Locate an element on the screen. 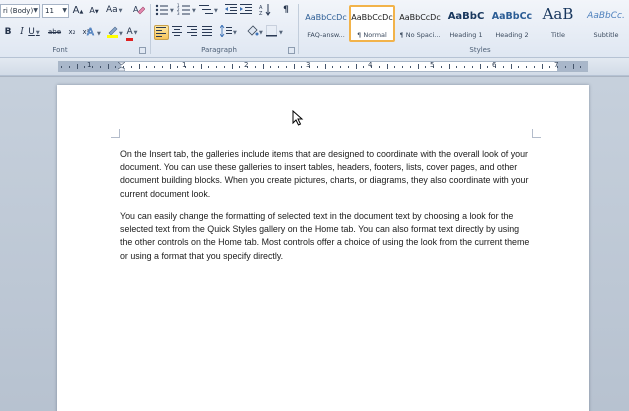 This screenshot has height=411, width=629. align-center-button is located at coordinates (177, 32).